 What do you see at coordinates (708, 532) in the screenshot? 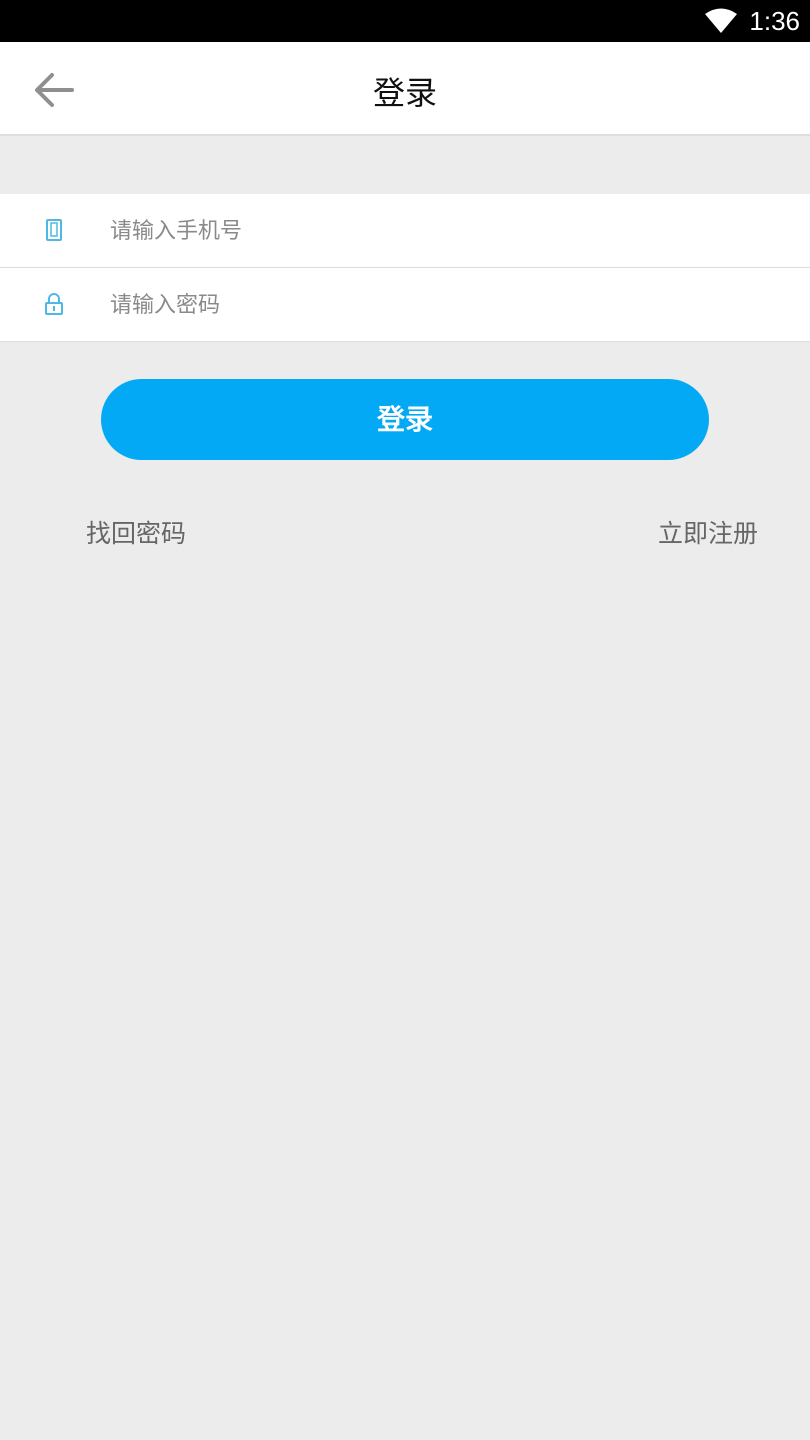
I see `register-link: 立即注册` at bounding box center [708, 532].